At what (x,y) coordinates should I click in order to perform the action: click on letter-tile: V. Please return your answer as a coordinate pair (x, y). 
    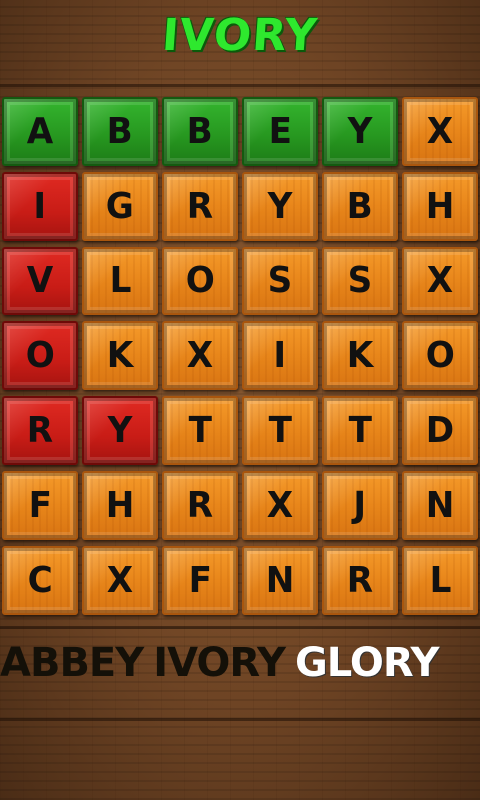
    Looking at the image, I should click on (40, 281).